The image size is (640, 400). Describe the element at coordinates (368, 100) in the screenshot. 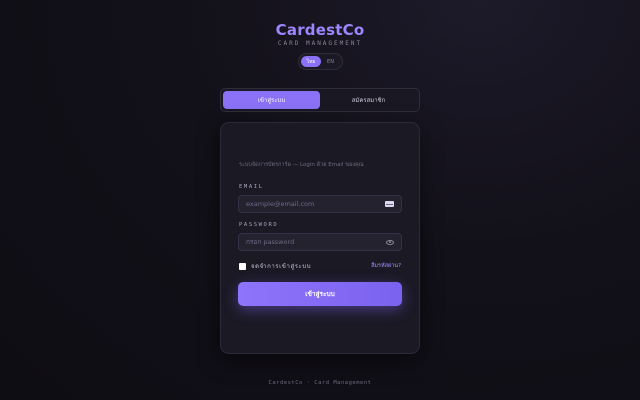

I see `tab-register: สมัครสมาชิก` at that location.